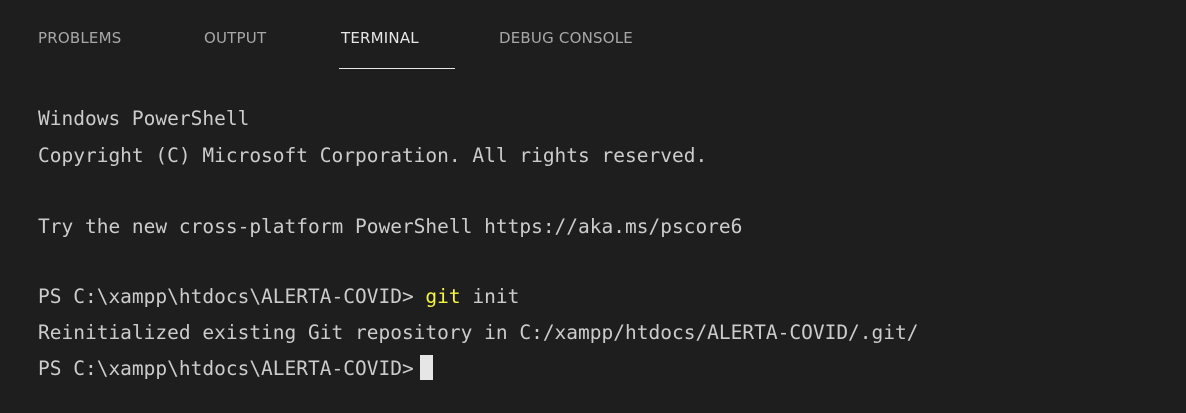 This screenshot has width=1186, height=413. I want to click on tab-debug-console: DEBUG CONSOLE, so click(566, 38).